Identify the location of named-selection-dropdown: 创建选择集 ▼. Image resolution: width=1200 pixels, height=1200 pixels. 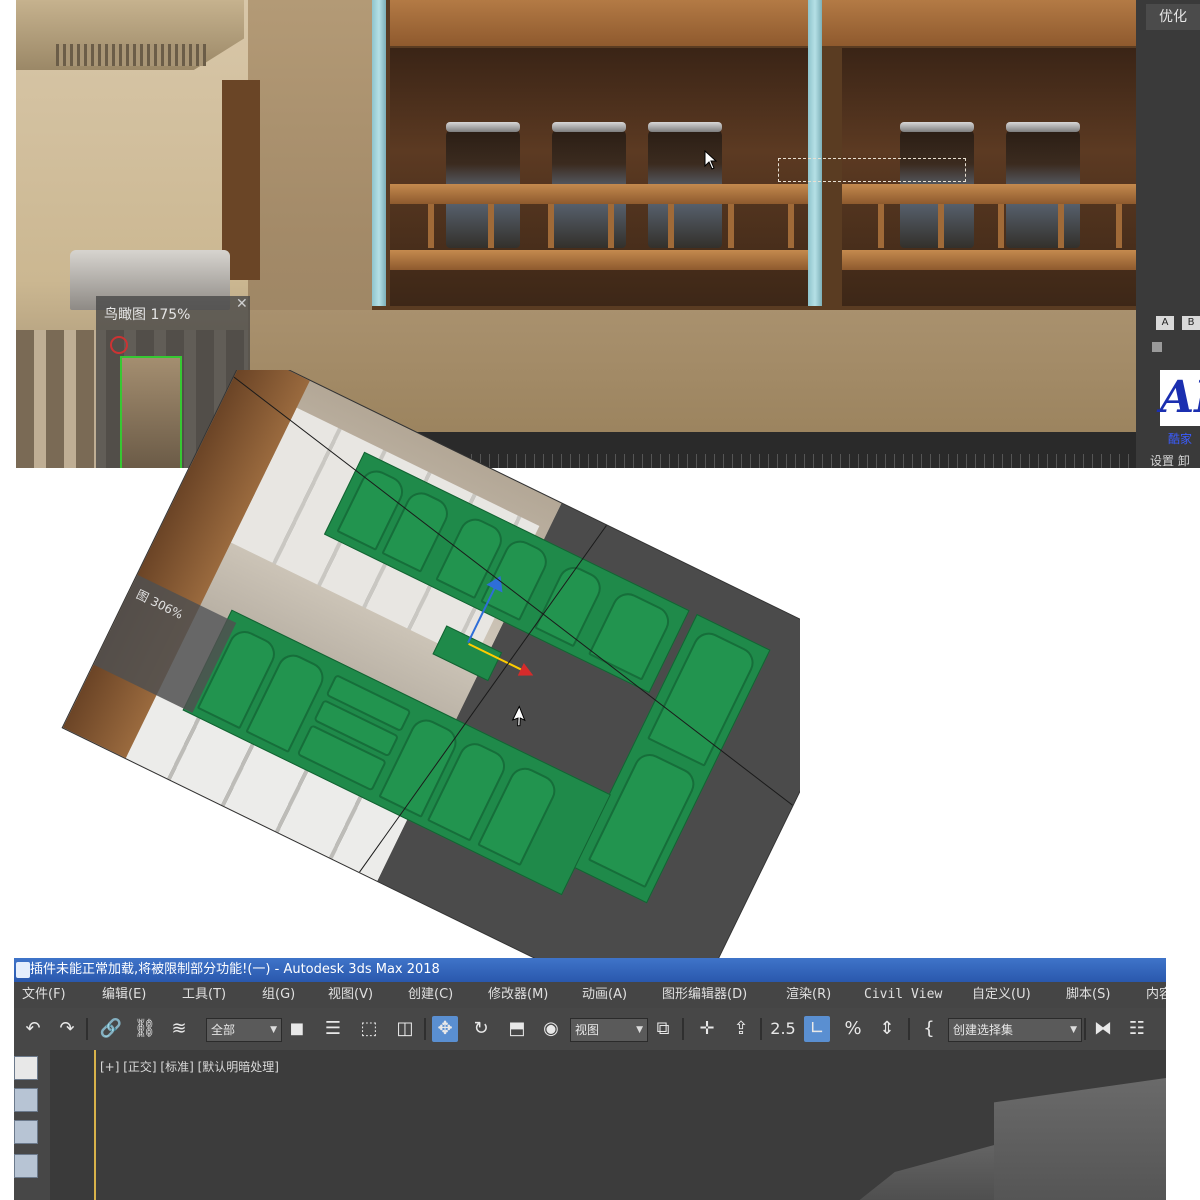
(1015, 1030).